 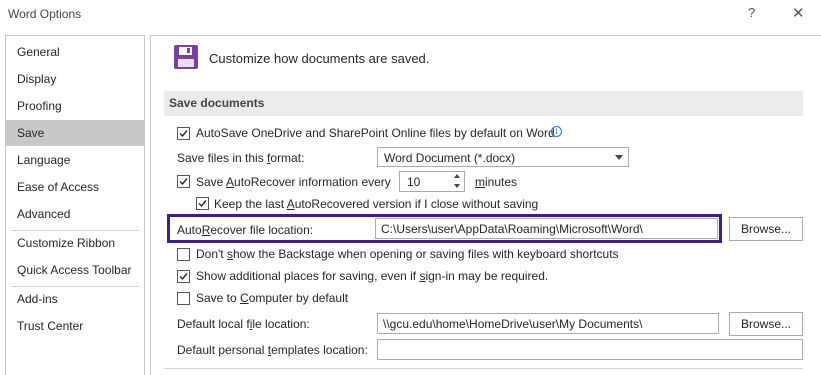 I want to click on minutes-label: minutes, so click(x=496, y=182).